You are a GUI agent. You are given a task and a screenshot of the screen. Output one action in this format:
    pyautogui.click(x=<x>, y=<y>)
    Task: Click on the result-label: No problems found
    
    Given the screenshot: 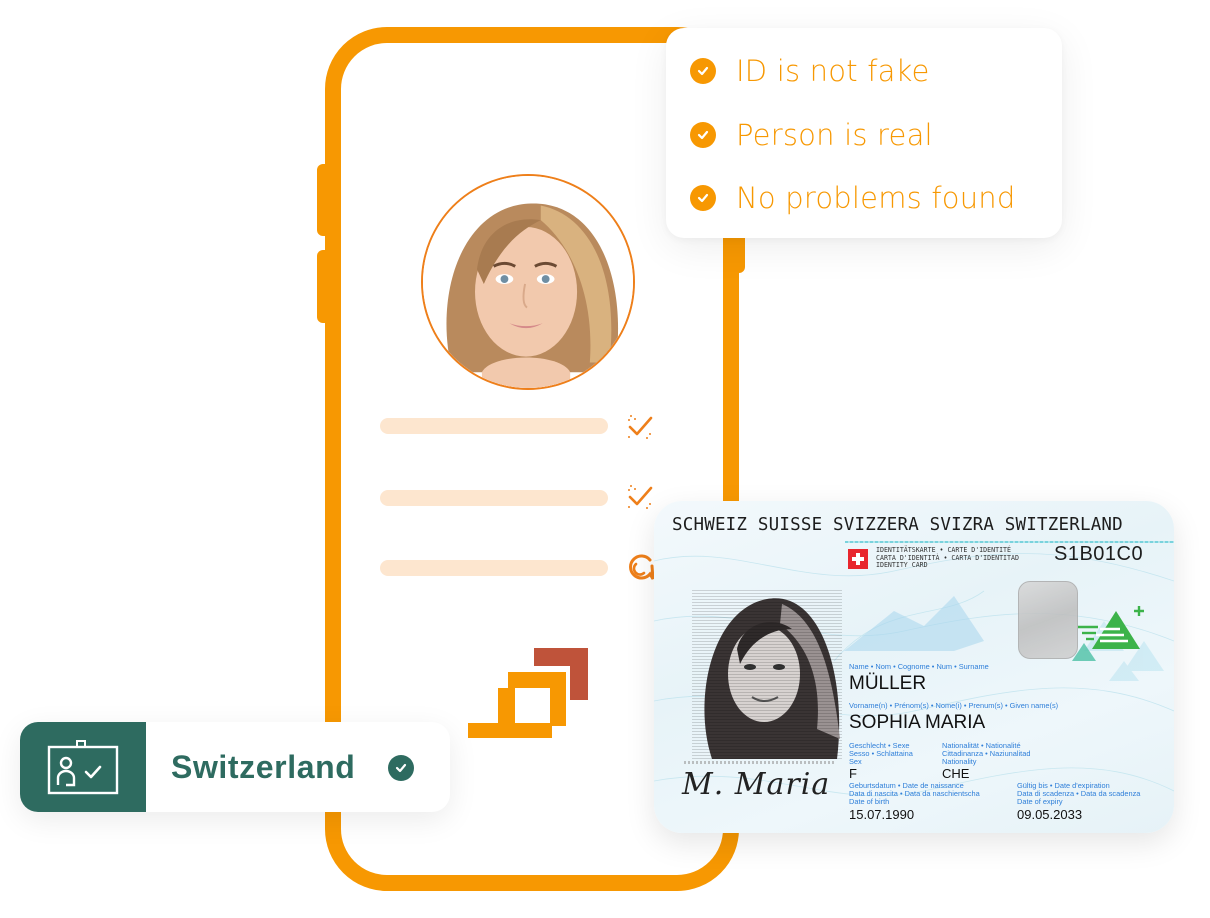 What is the action you would take?
    pyautogui.click(x=876, y=198)
    